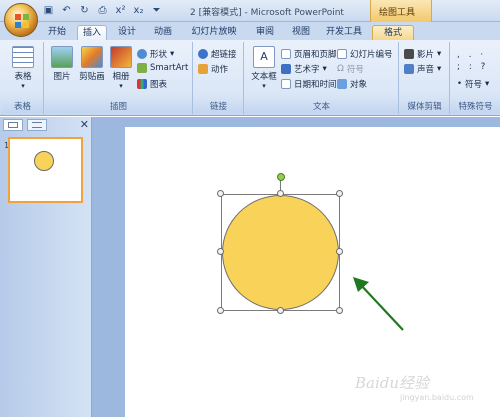  I want to click on tab-insert: 插入, so click(92, 32).